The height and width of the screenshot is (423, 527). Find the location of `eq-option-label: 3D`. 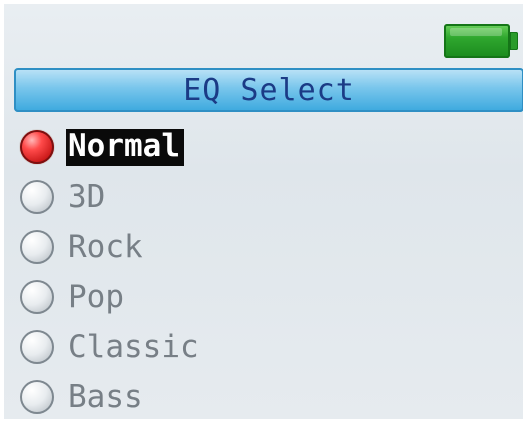

eq-option-label: 3D is located at coordinates (87, 196).